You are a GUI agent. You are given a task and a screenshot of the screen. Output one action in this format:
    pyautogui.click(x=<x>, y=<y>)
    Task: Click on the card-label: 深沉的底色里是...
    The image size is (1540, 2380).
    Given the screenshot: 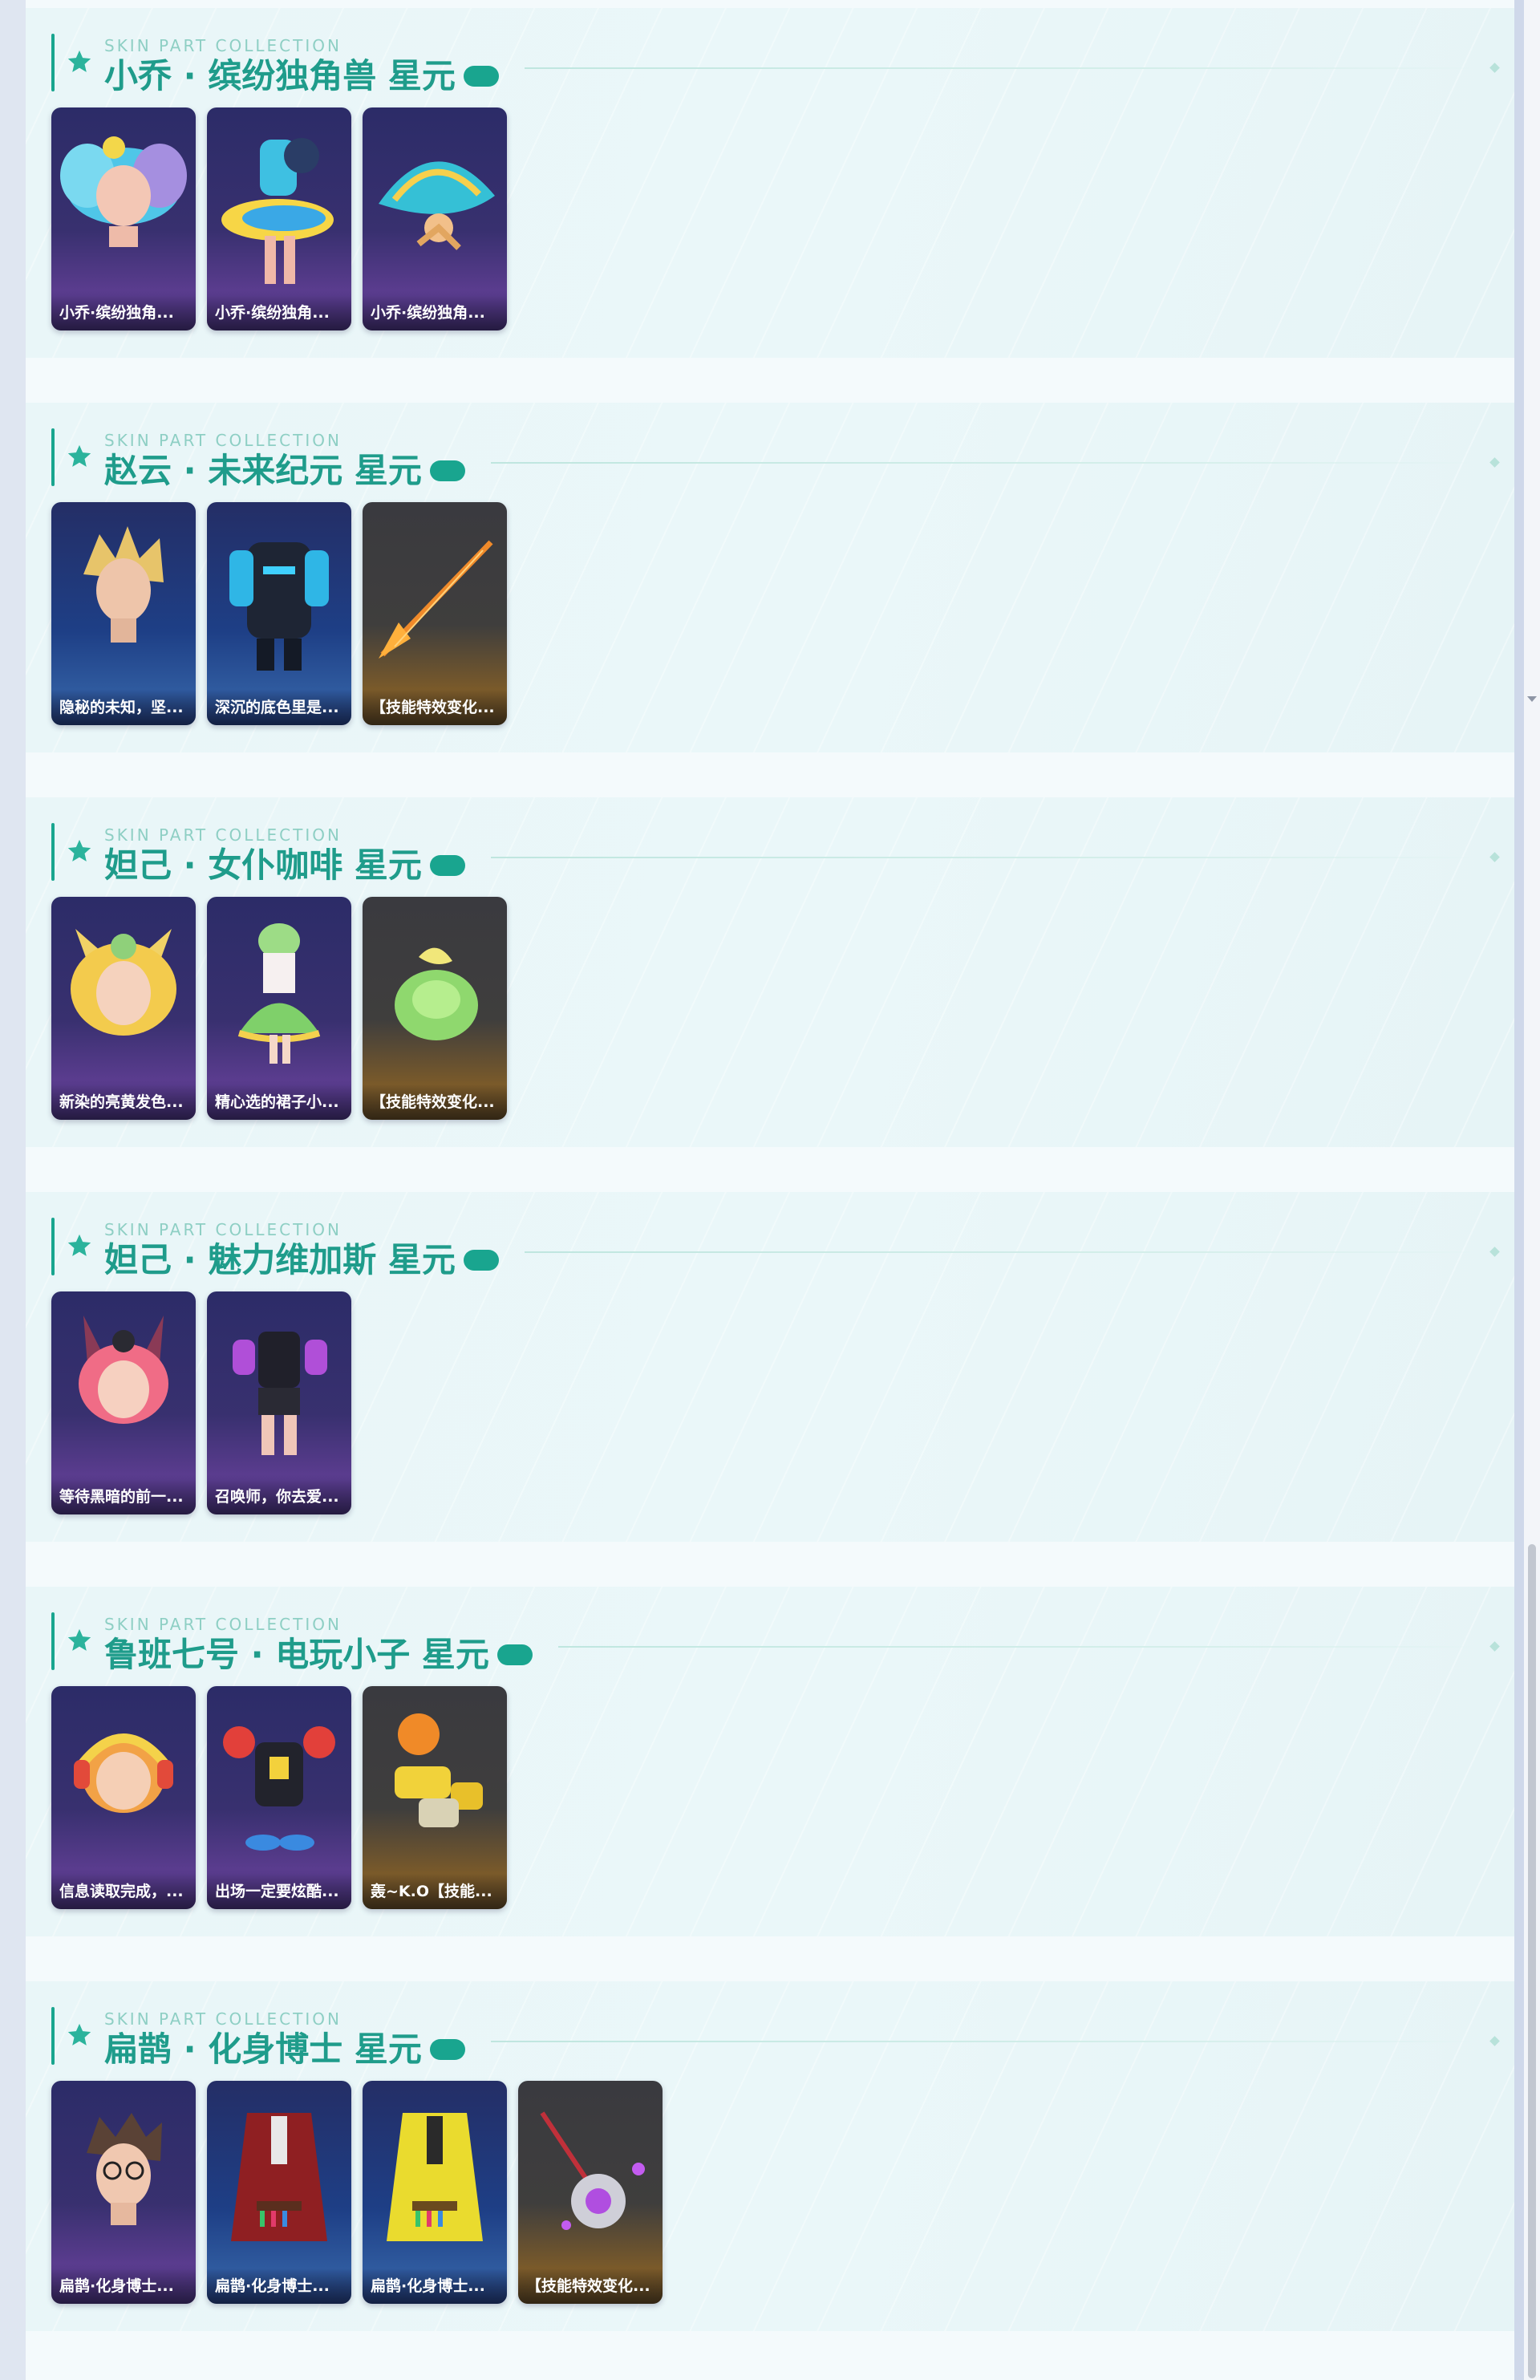 What is the action you would take?
    pyautogui.click(x=279, y=707)
    